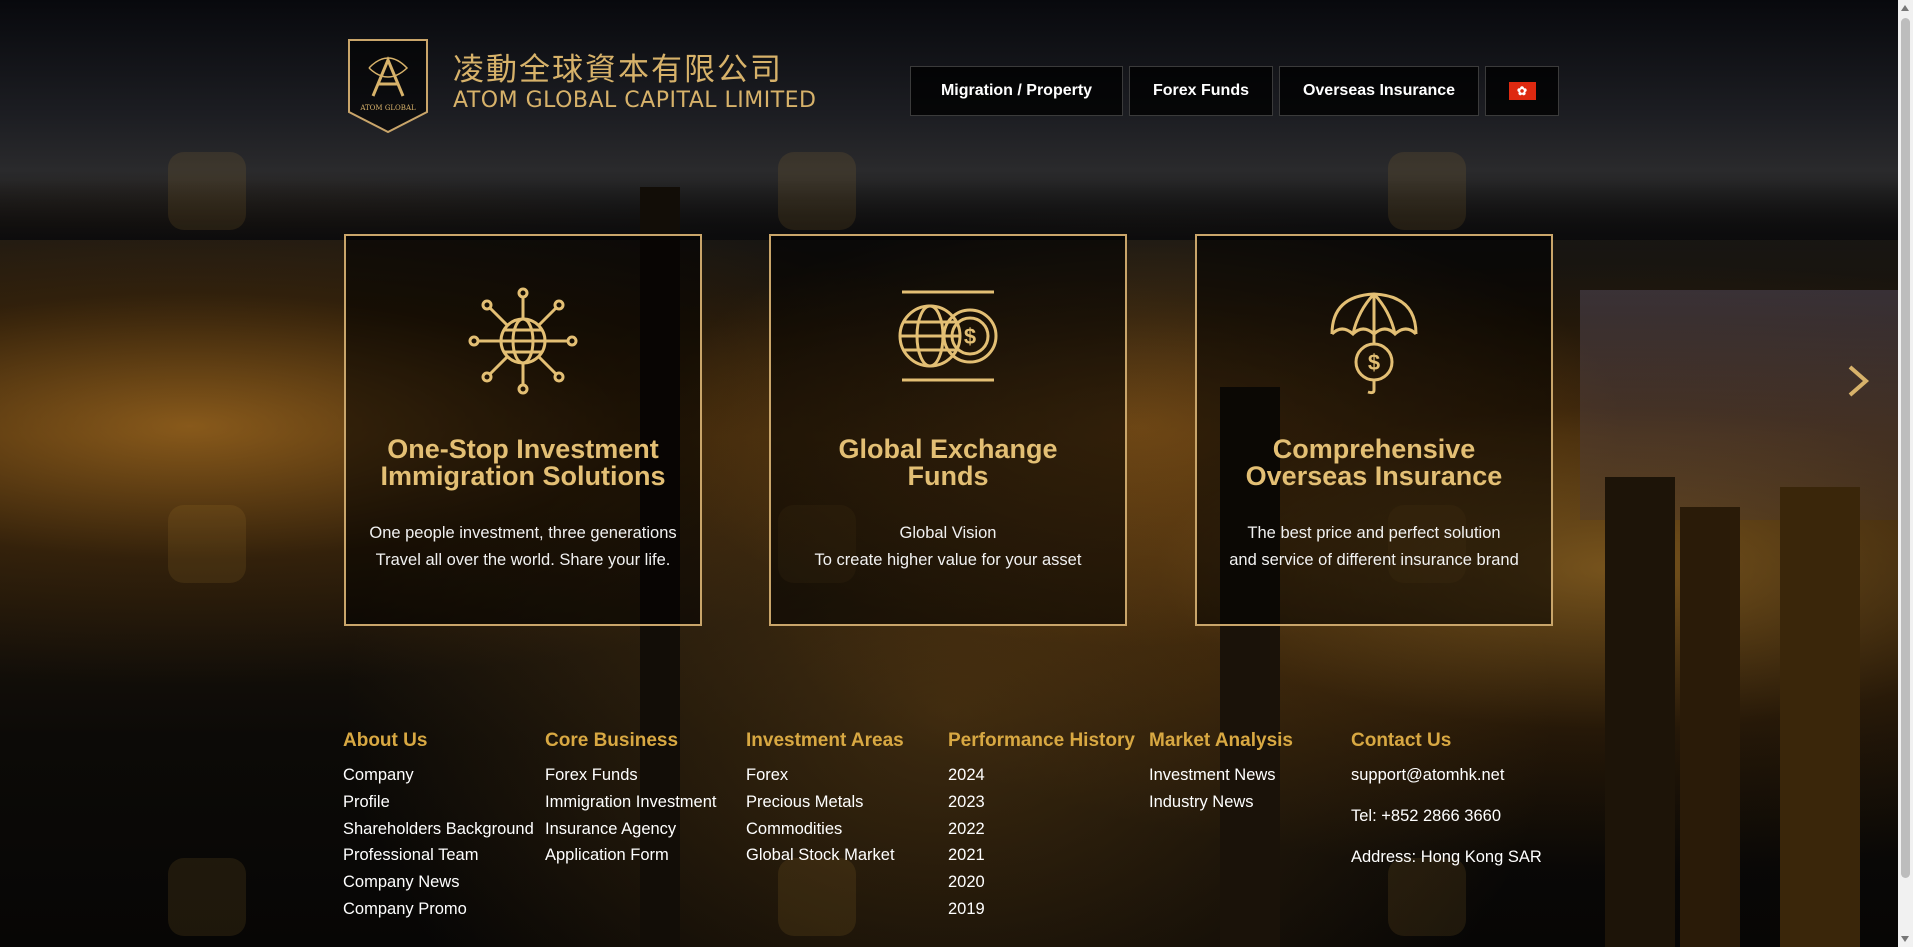 The height and width of the screenshot is (947, 1913). What do you see at coordinates (1221, 802) in the screenshot?
I see `footer-link: Industry News` at bounding box center [1221, 802].